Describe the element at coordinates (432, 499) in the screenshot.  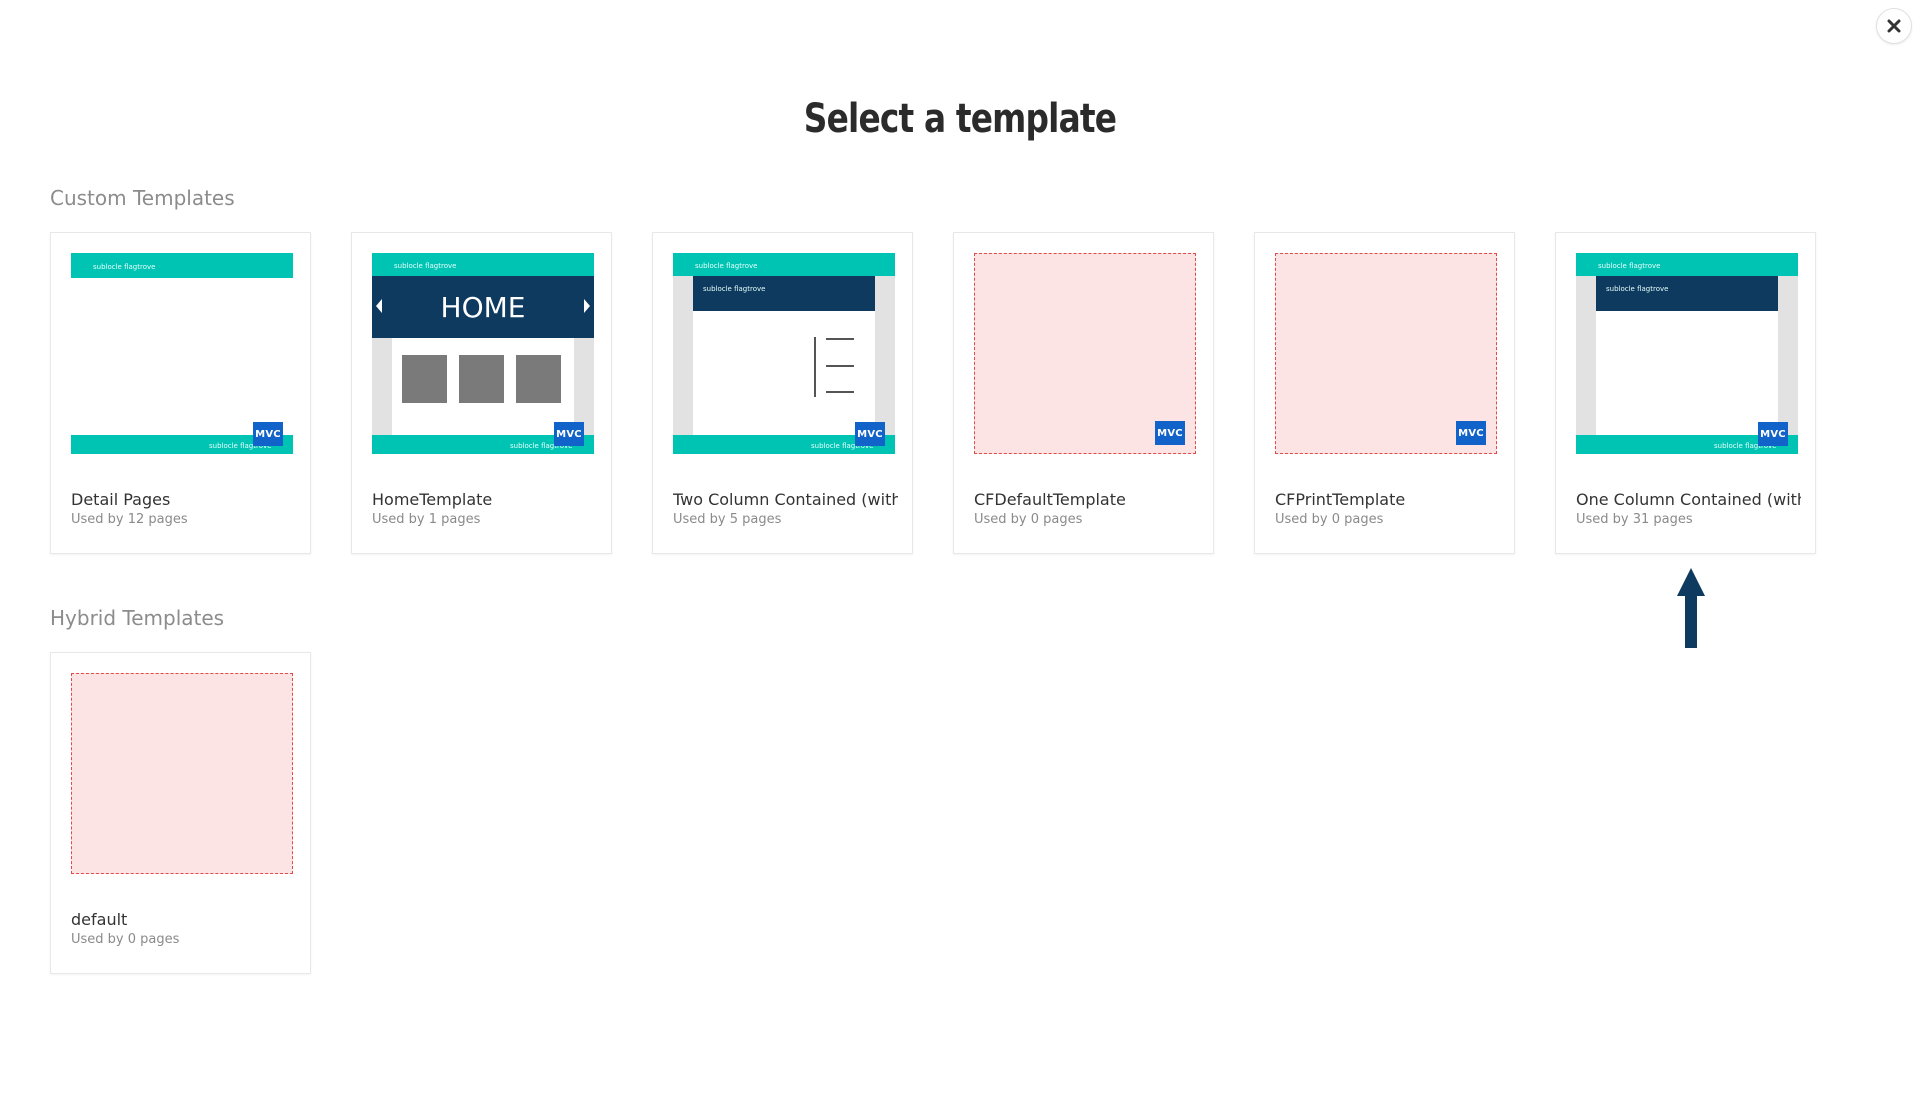
I see `template-name: HomeTemplate` at that location.